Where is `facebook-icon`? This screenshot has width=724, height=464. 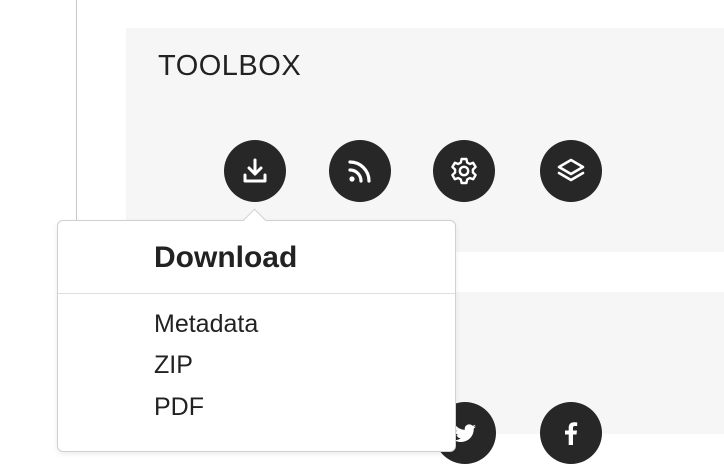 facebook-icon is located at coordinates (571, 433).